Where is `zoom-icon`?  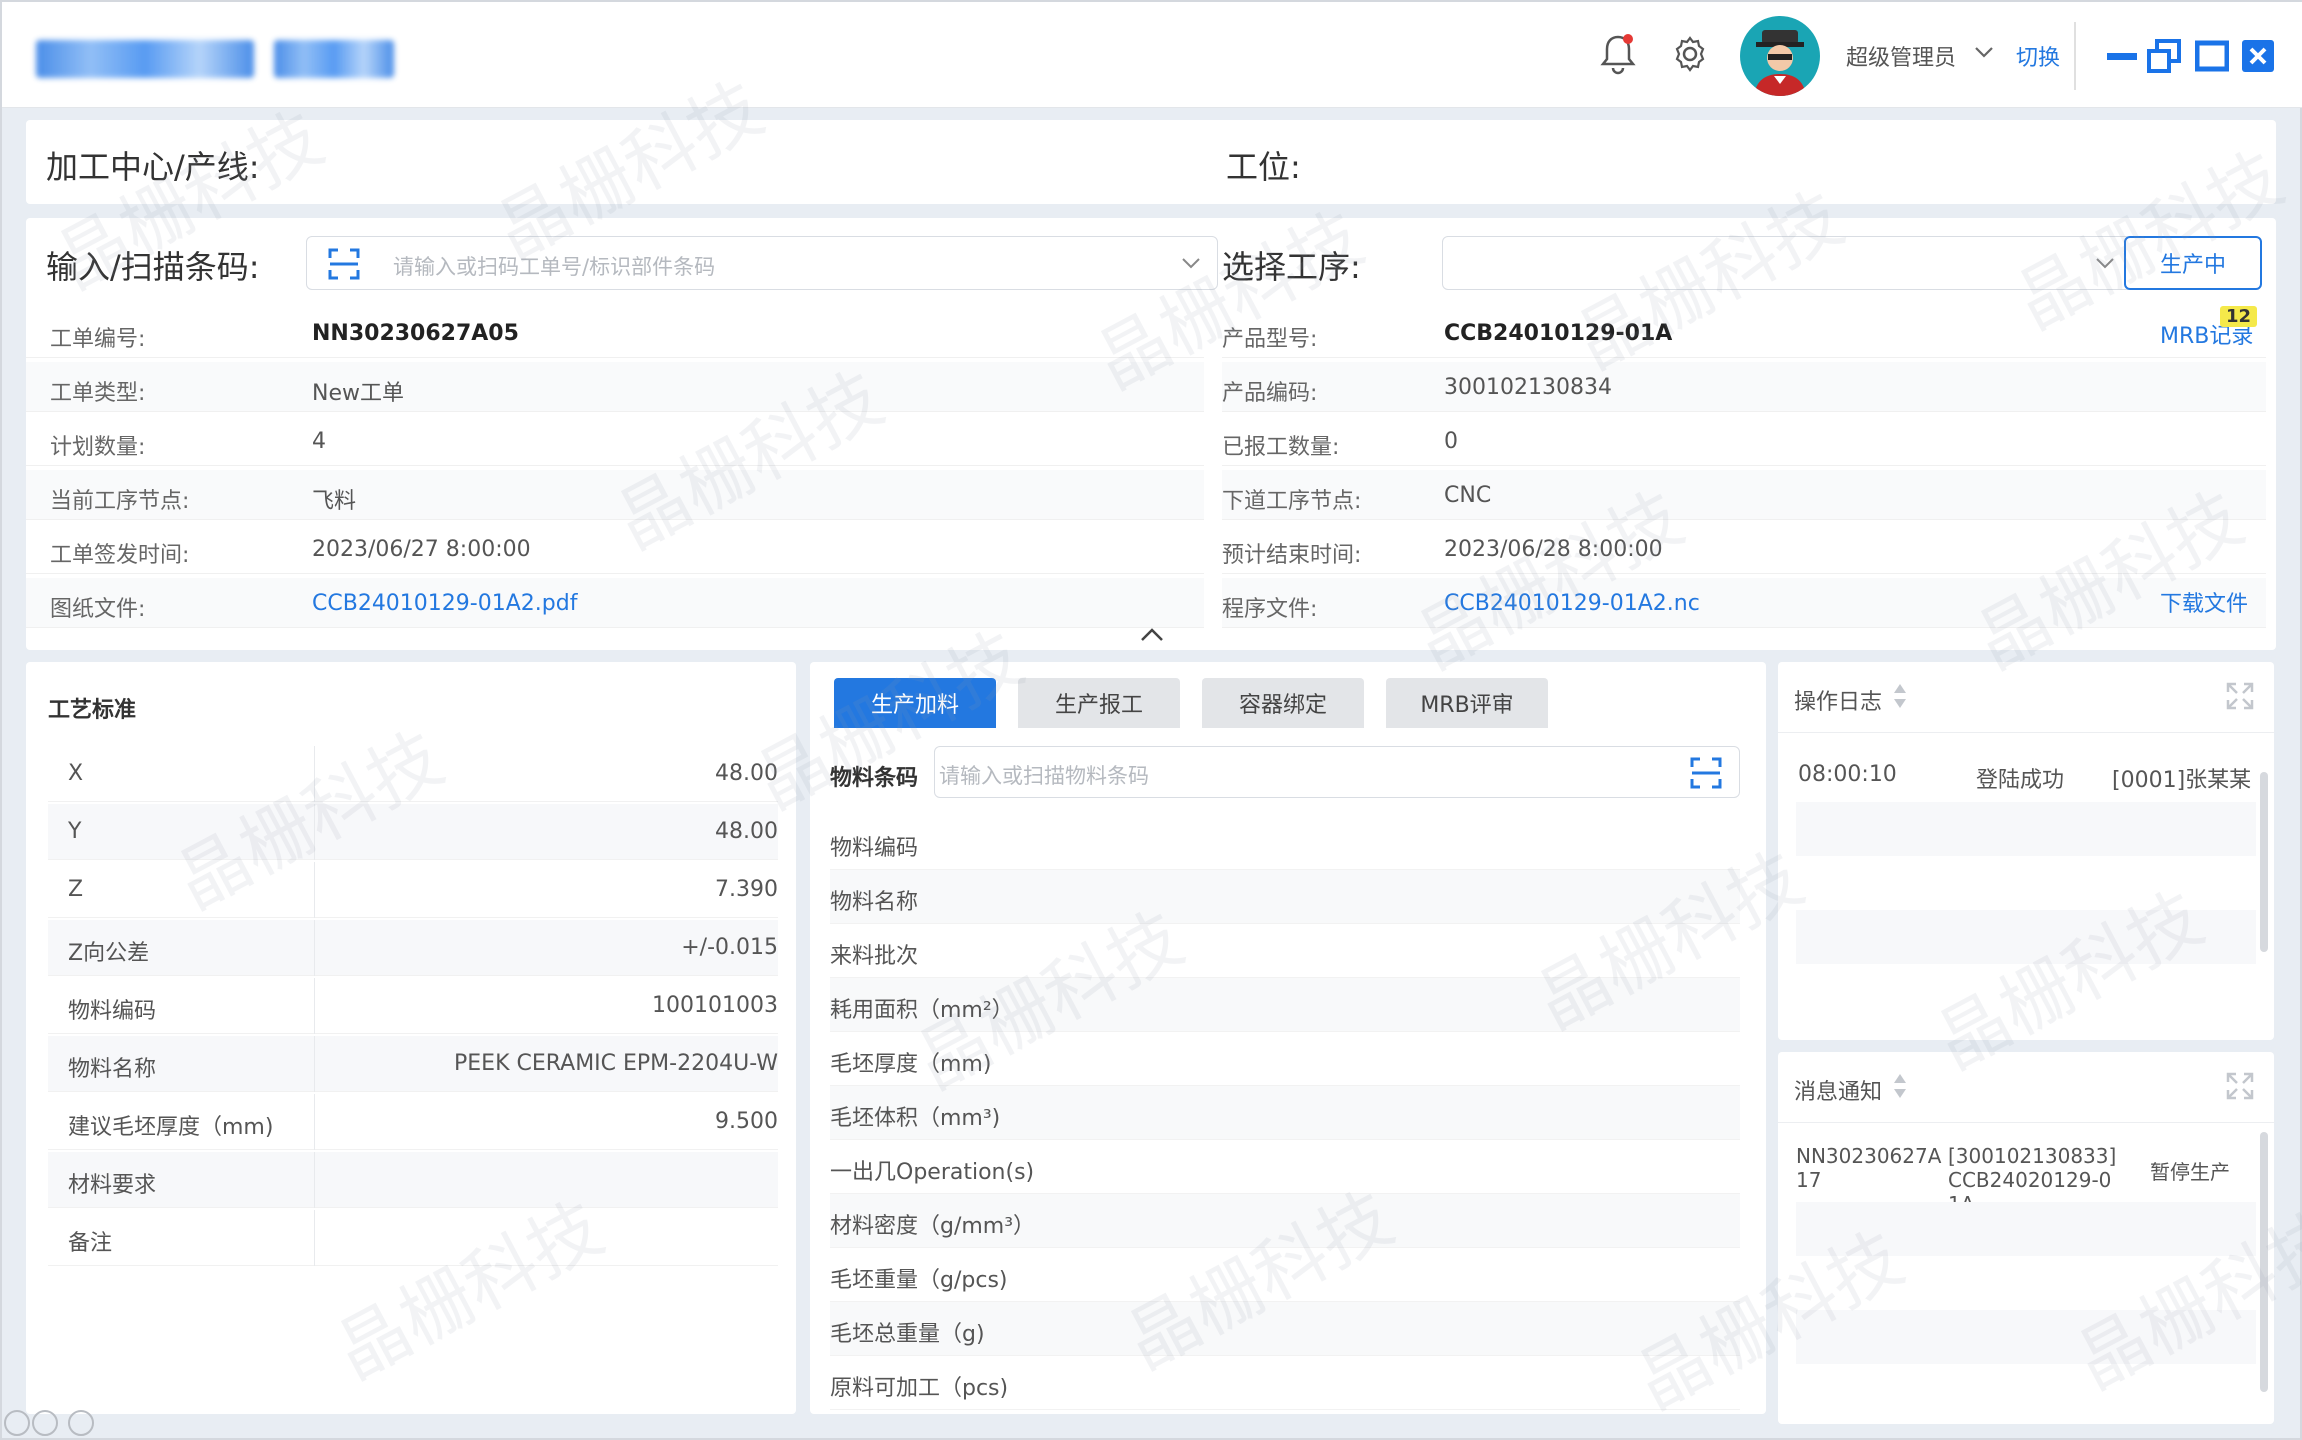 zoom-icon is located at coordinates (45, 1423).